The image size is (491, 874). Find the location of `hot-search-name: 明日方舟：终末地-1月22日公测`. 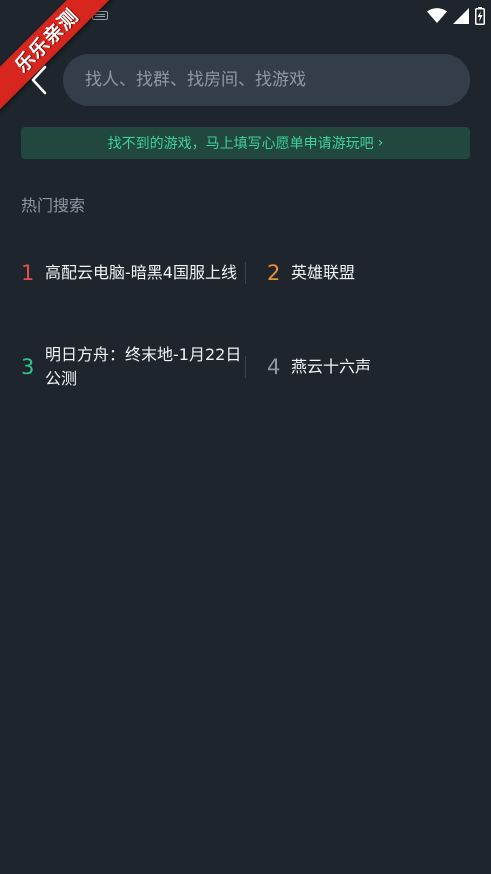

hot-search-name: 明日方舟：终末地-1月22日公测 is located at coordinates (143, 366).